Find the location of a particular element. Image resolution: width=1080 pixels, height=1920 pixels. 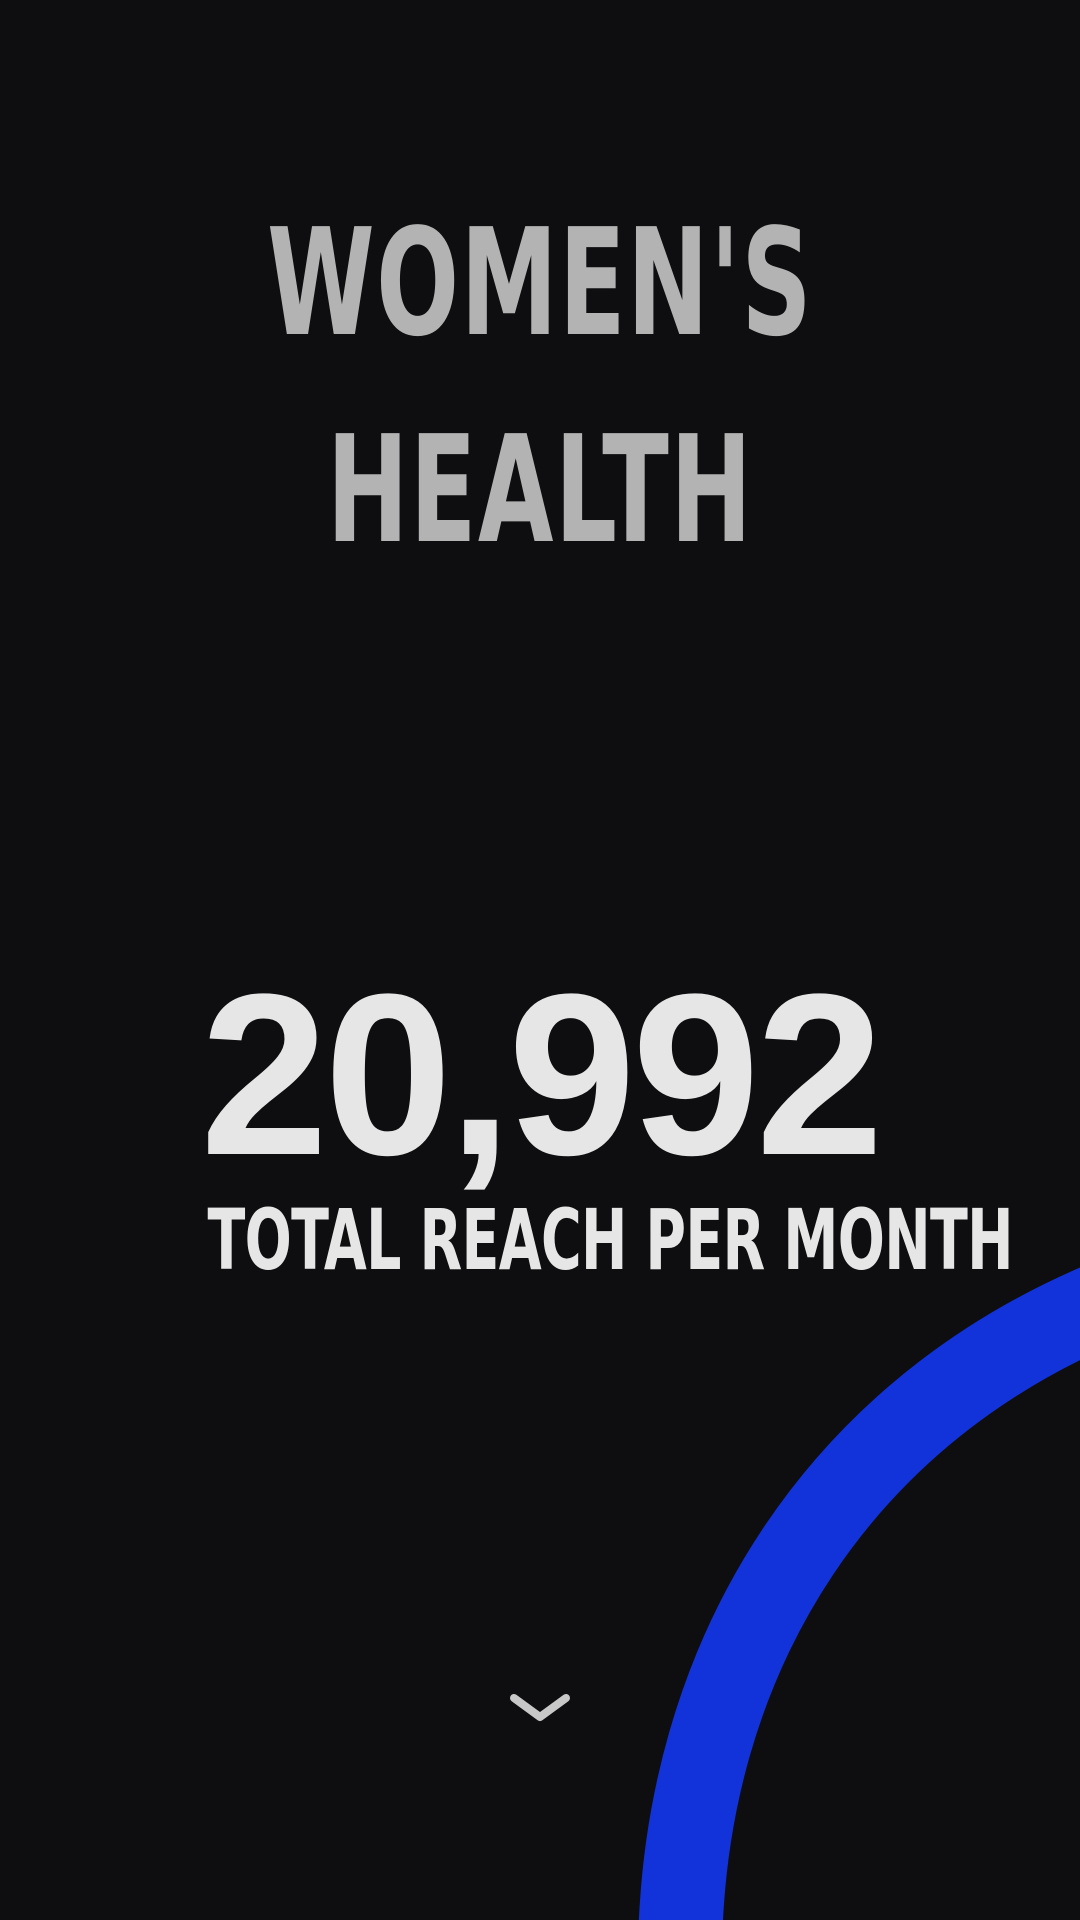

stat-label: TOTAL REACH PER MONTH is located at coordinates (540, 1240).